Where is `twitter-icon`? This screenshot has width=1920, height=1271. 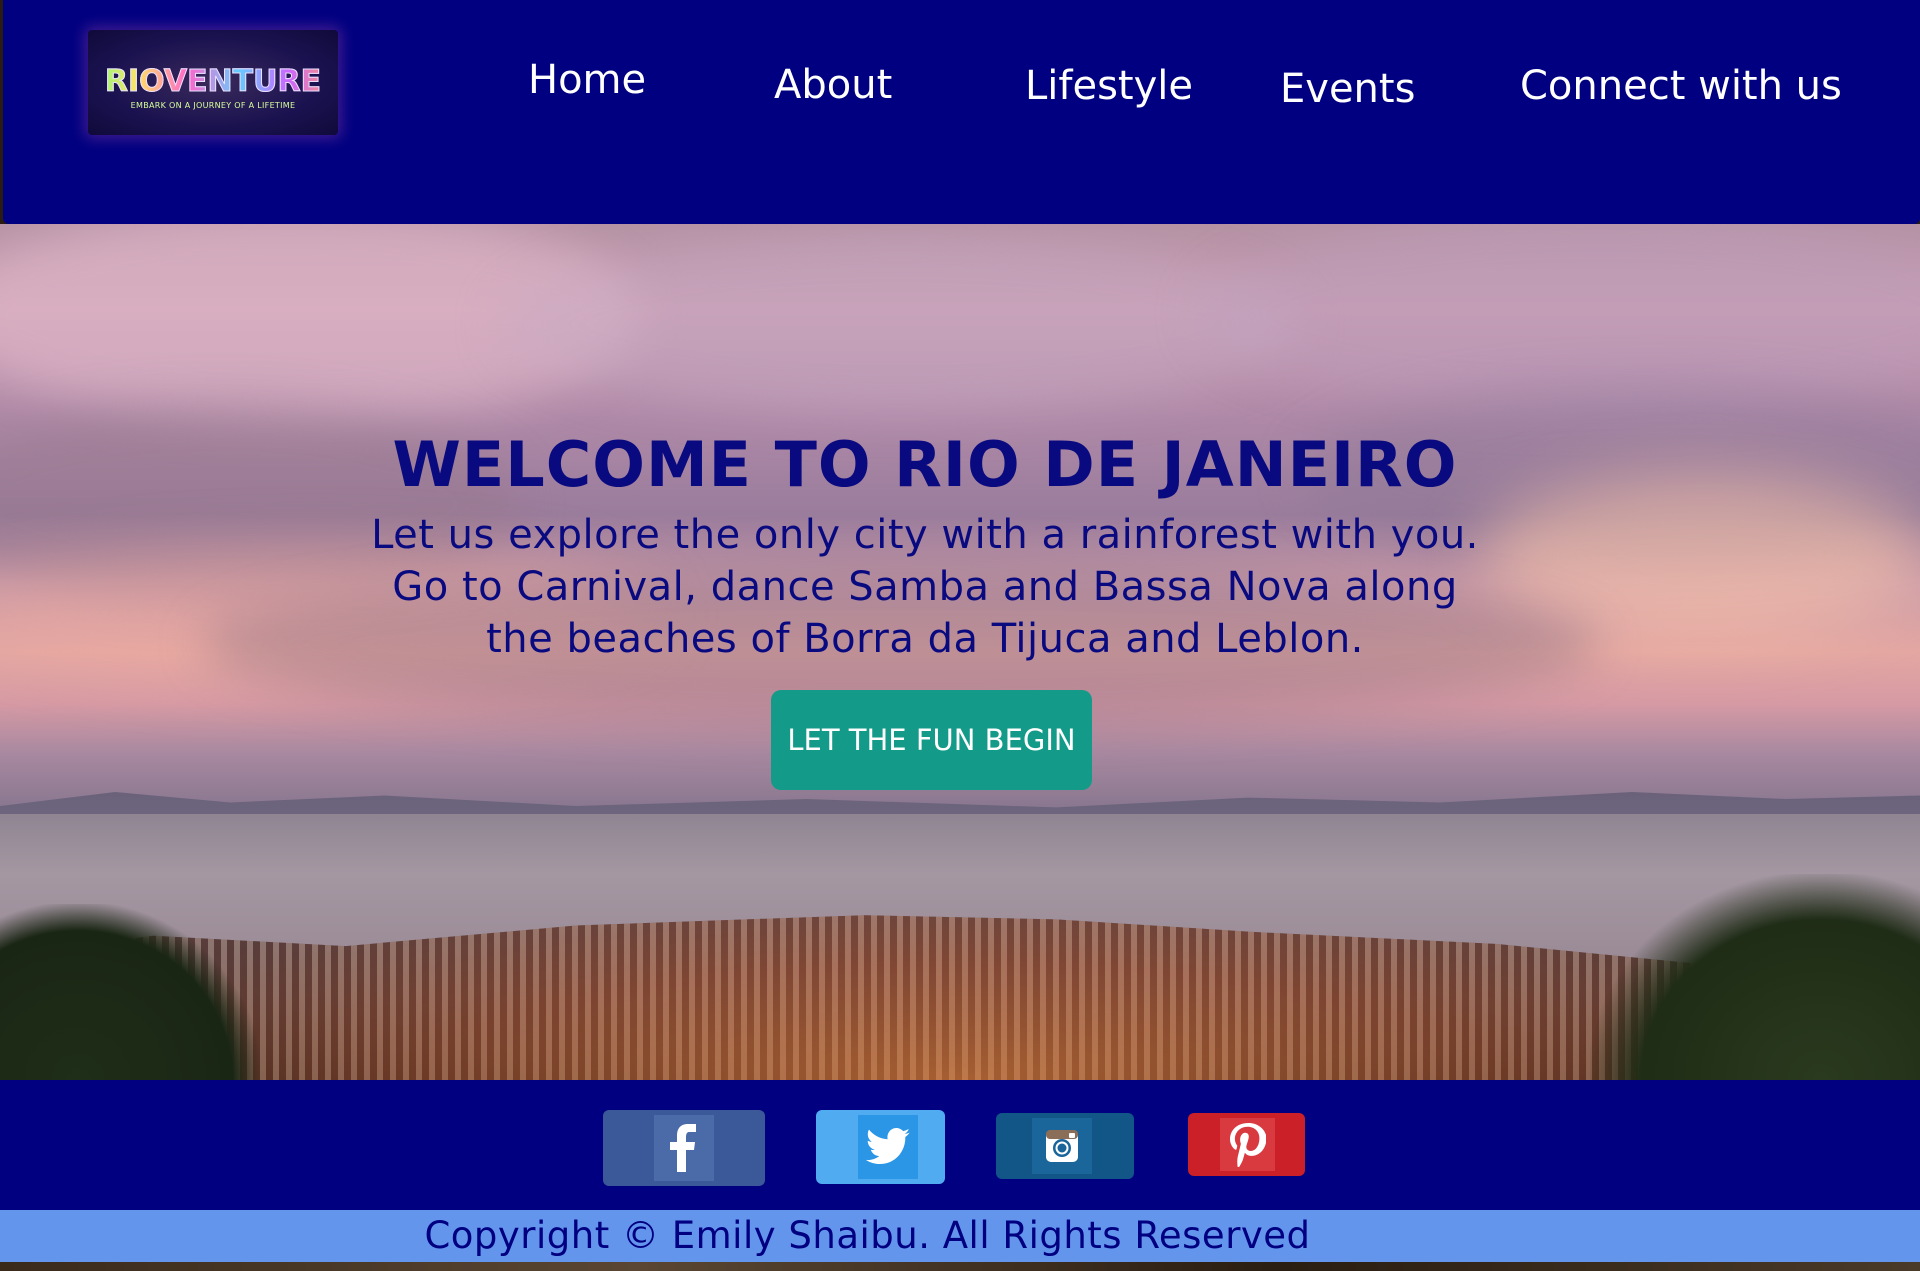 twitter-icon is located at coordinates (888, 1146).